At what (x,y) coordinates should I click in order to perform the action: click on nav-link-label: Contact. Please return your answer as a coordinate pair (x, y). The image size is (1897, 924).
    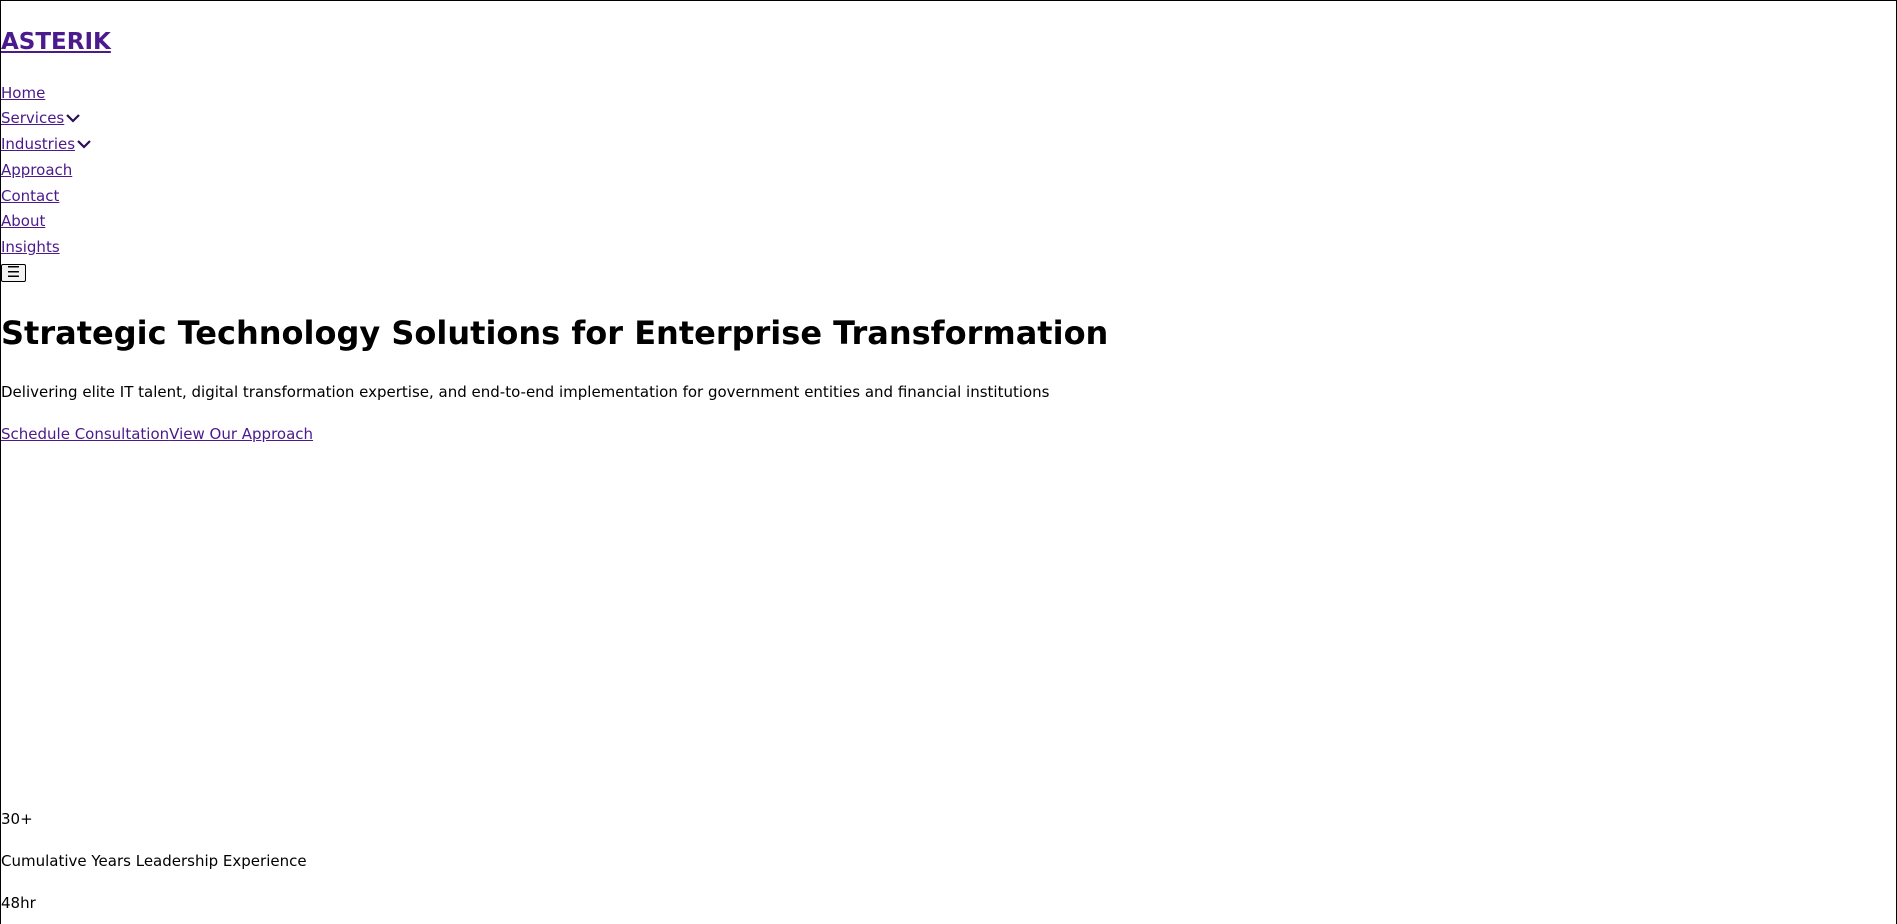
    Looking at the image, I should click on (30, 196).